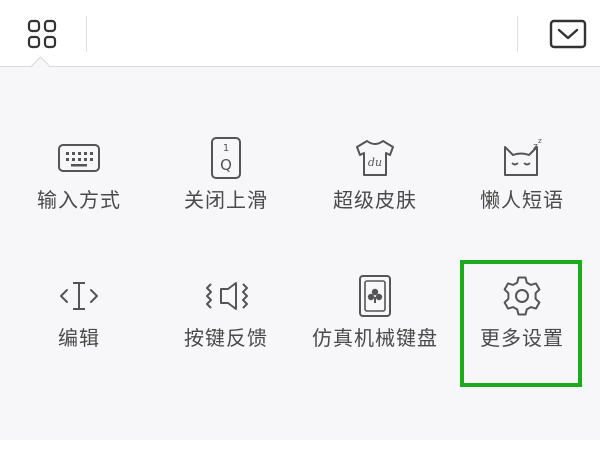 This screenshot has height=450, width=600. I want to click on menu-item-super-skin: du 超级皮肤, so click(375, 183).